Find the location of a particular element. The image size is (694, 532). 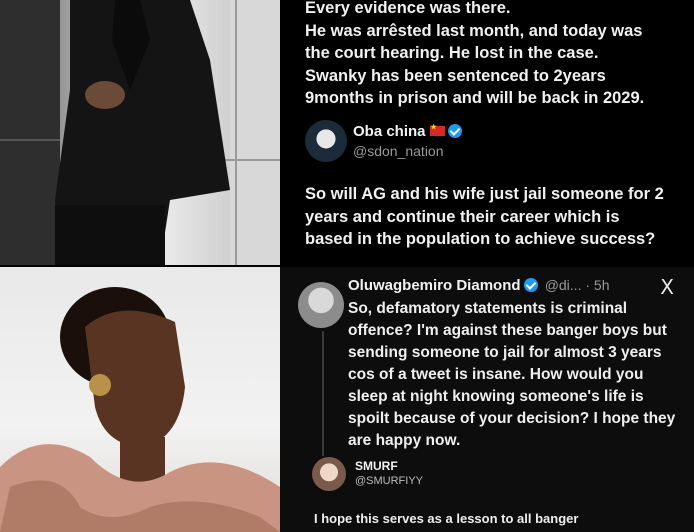

quote-author-name-label: Oba china is located at coordinates (389, 131).